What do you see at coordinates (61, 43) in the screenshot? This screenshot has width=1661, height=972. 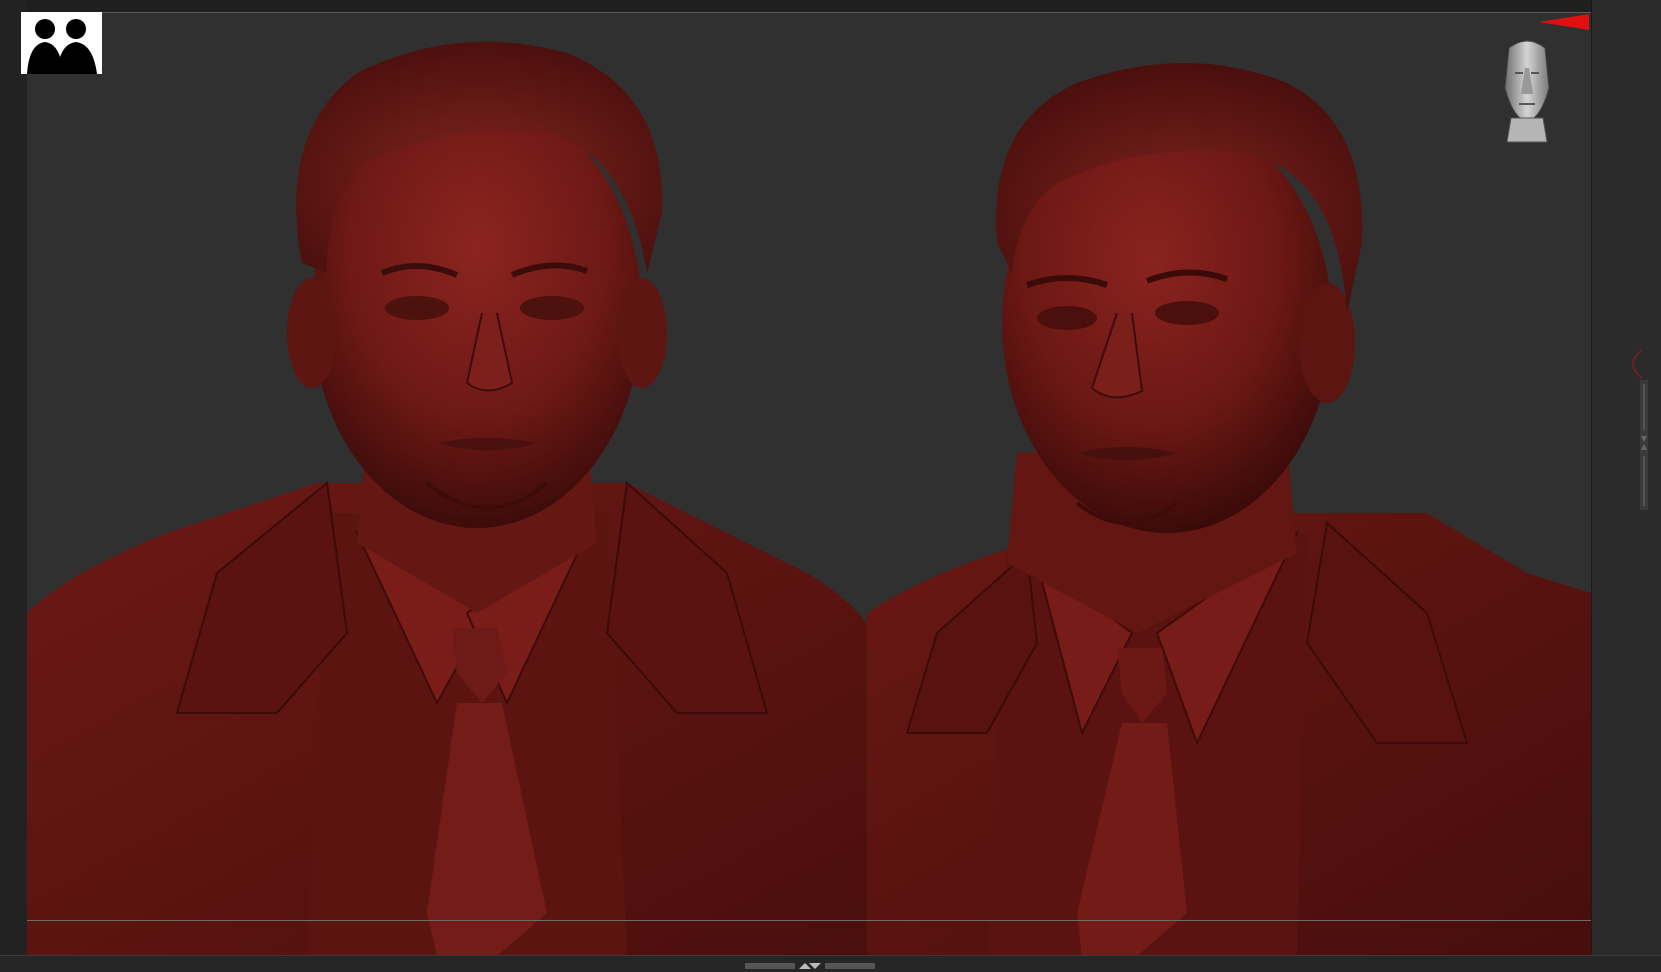 I see `two-silhouettes-icon` at bounding box center [61, 43].